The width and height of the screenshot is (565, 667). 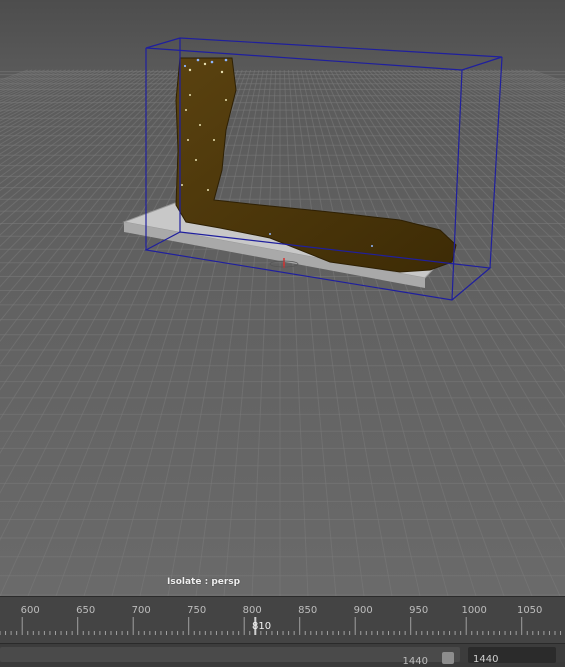 I want to click on tick-label: 700, so click(x=141, y=610).